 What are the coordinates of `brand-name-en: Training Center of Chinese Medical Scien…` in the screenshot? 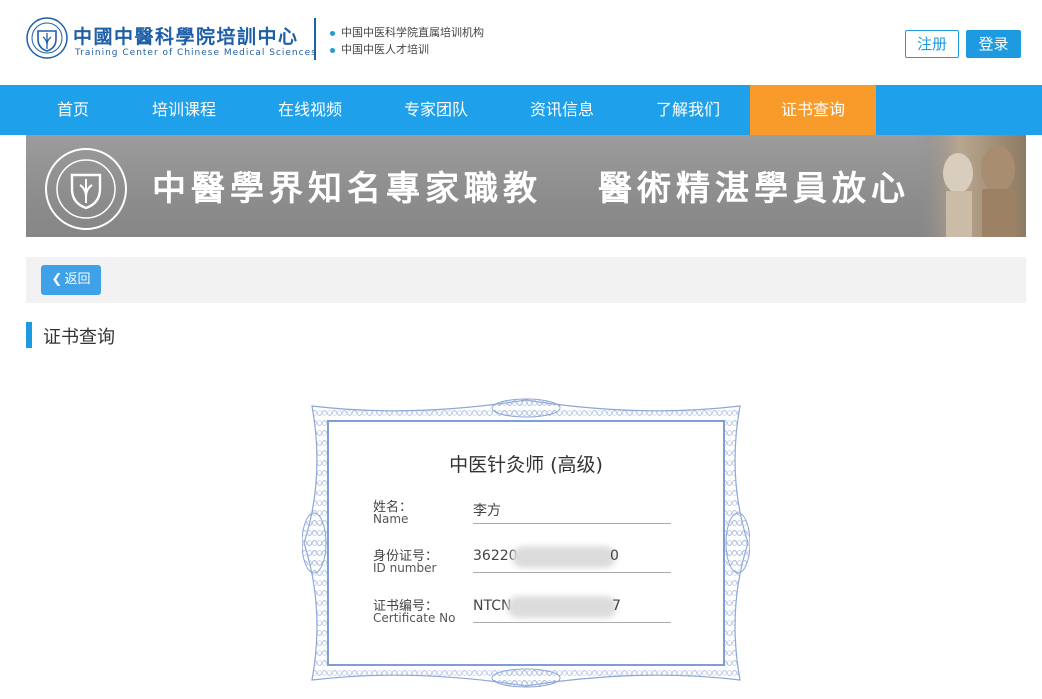 It's located at (196, 53).